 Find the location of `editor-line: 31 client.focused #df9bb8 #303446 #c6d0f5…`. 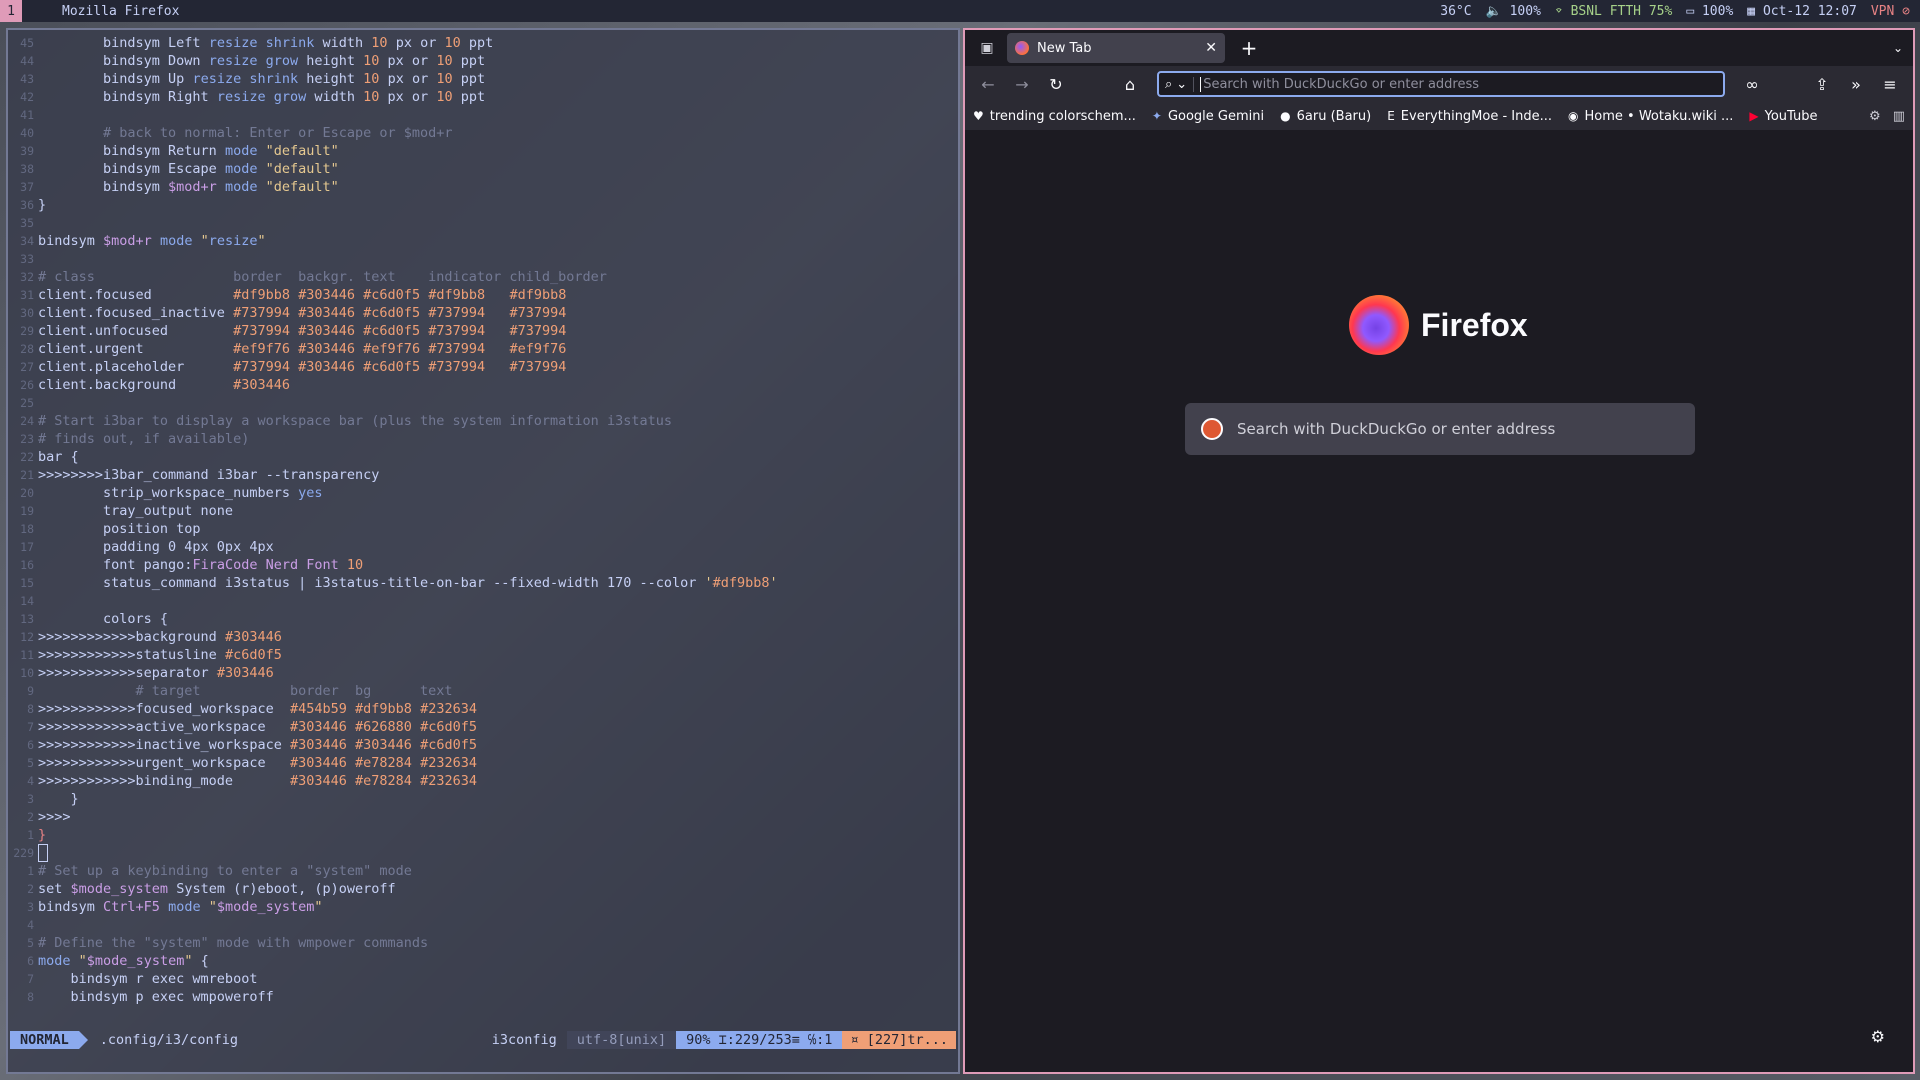

editor-line: 31 client.focused #df9bb8 #303446 #c6d0f5… is located at coordinates (483, 295).